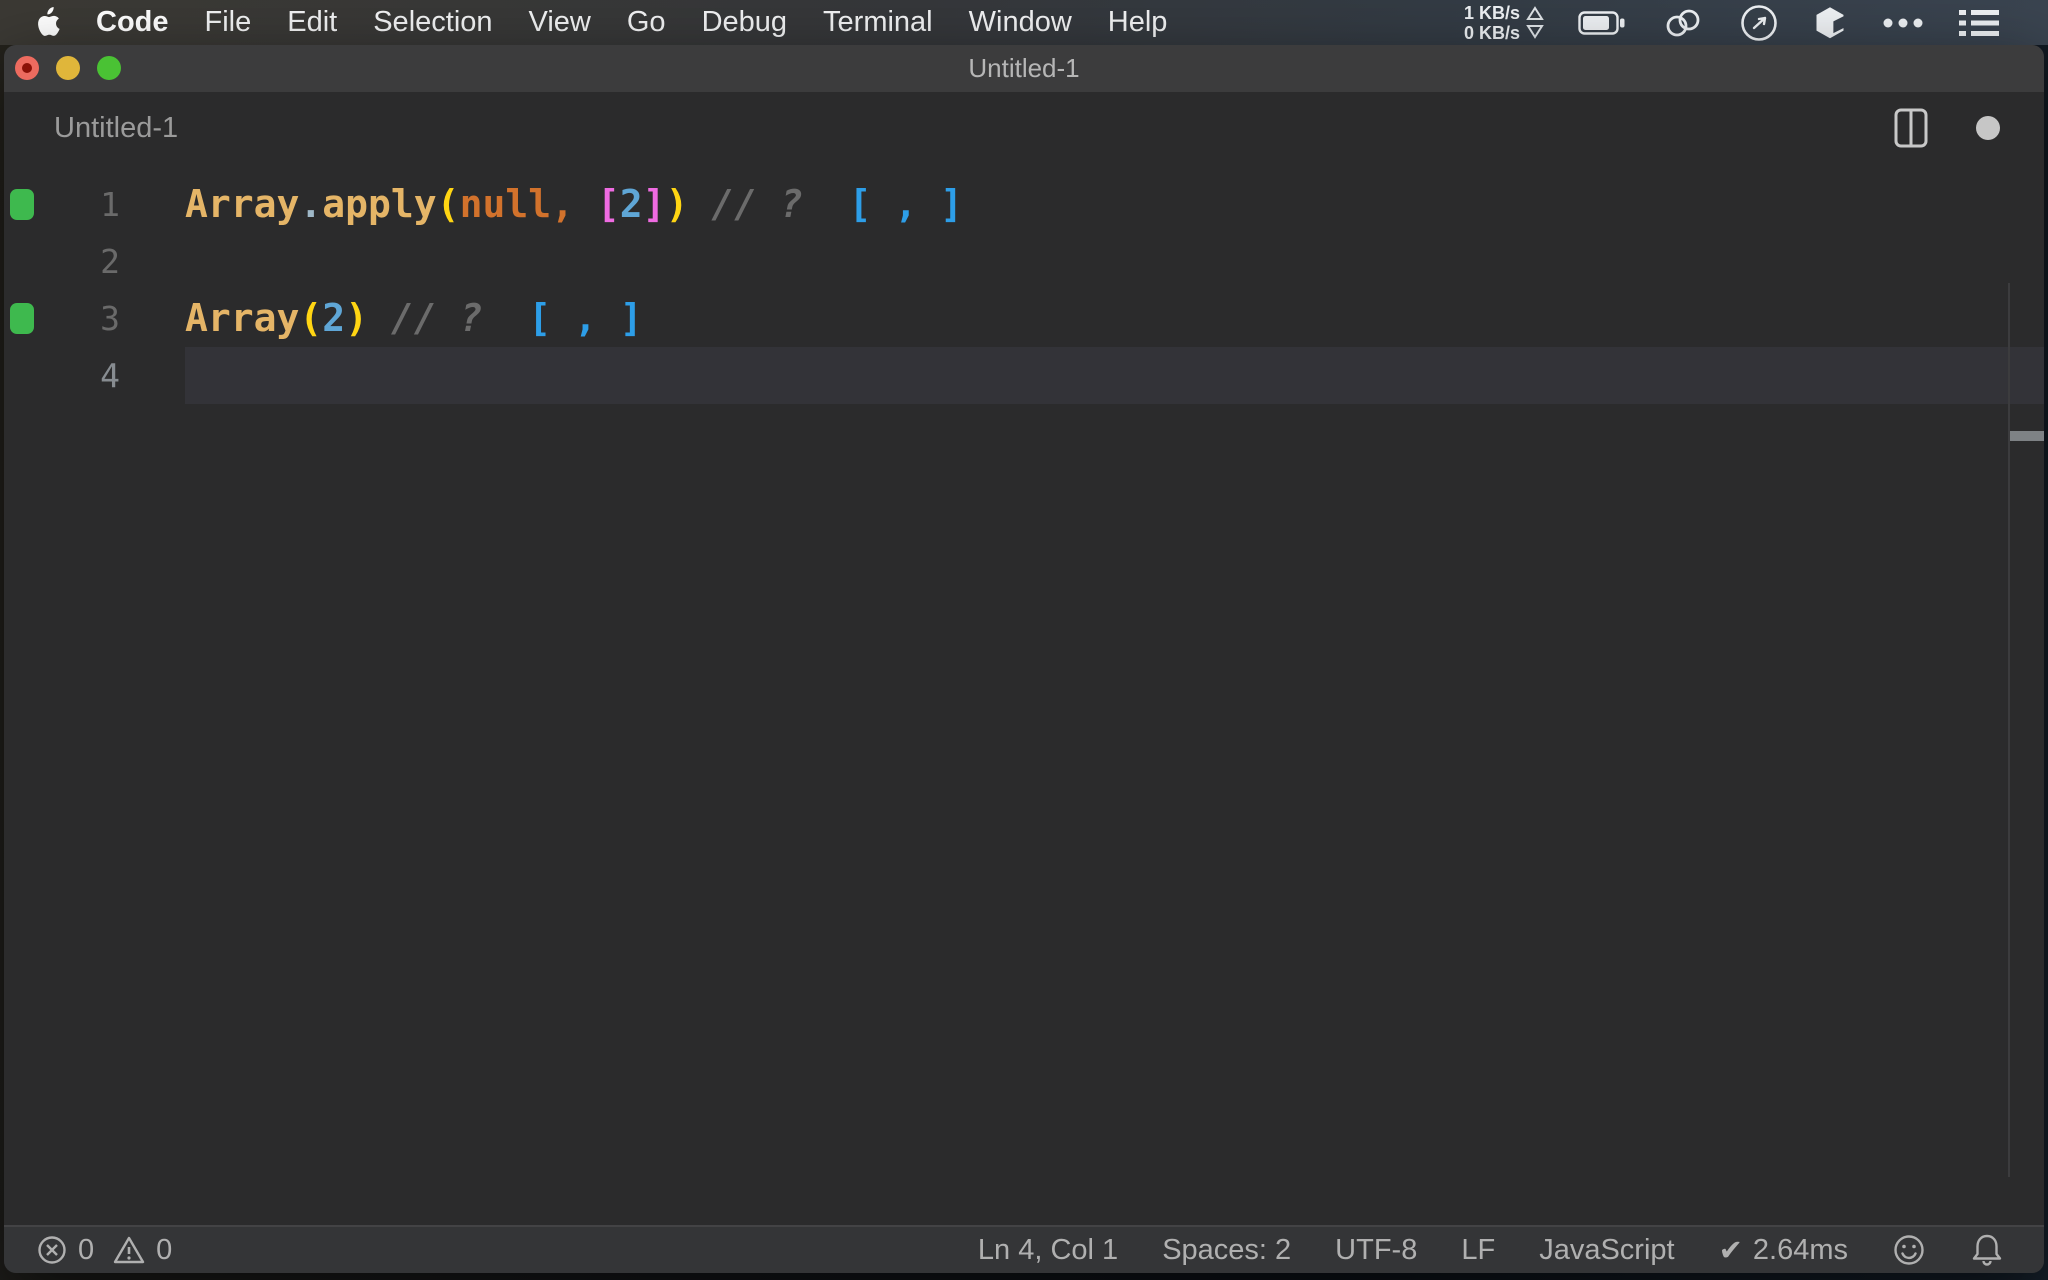 Image resolution: width=2048 pixels, height=1280 pixels. I want to click on linked-rings-icon, so click(1683, 23).